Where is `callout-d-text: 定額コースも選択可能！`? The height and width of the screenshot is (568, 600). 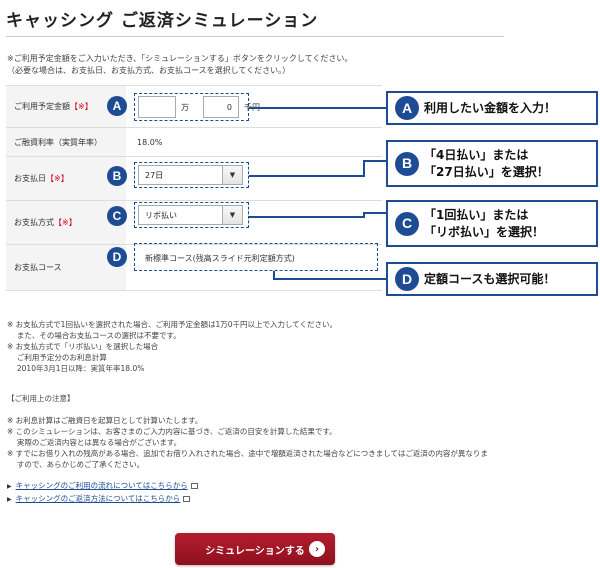 callout-d-text: 定額コースも選択可能！ is located at coordinates (490, 278).